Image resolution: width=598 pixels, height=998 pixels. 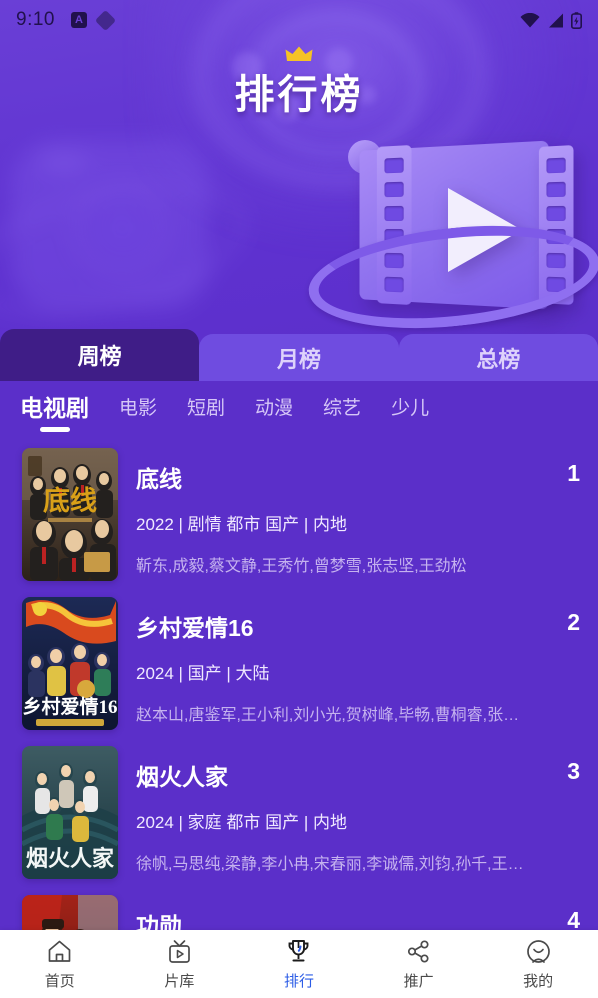 I want to click on trophy-icon, so click(x=299, y=950).